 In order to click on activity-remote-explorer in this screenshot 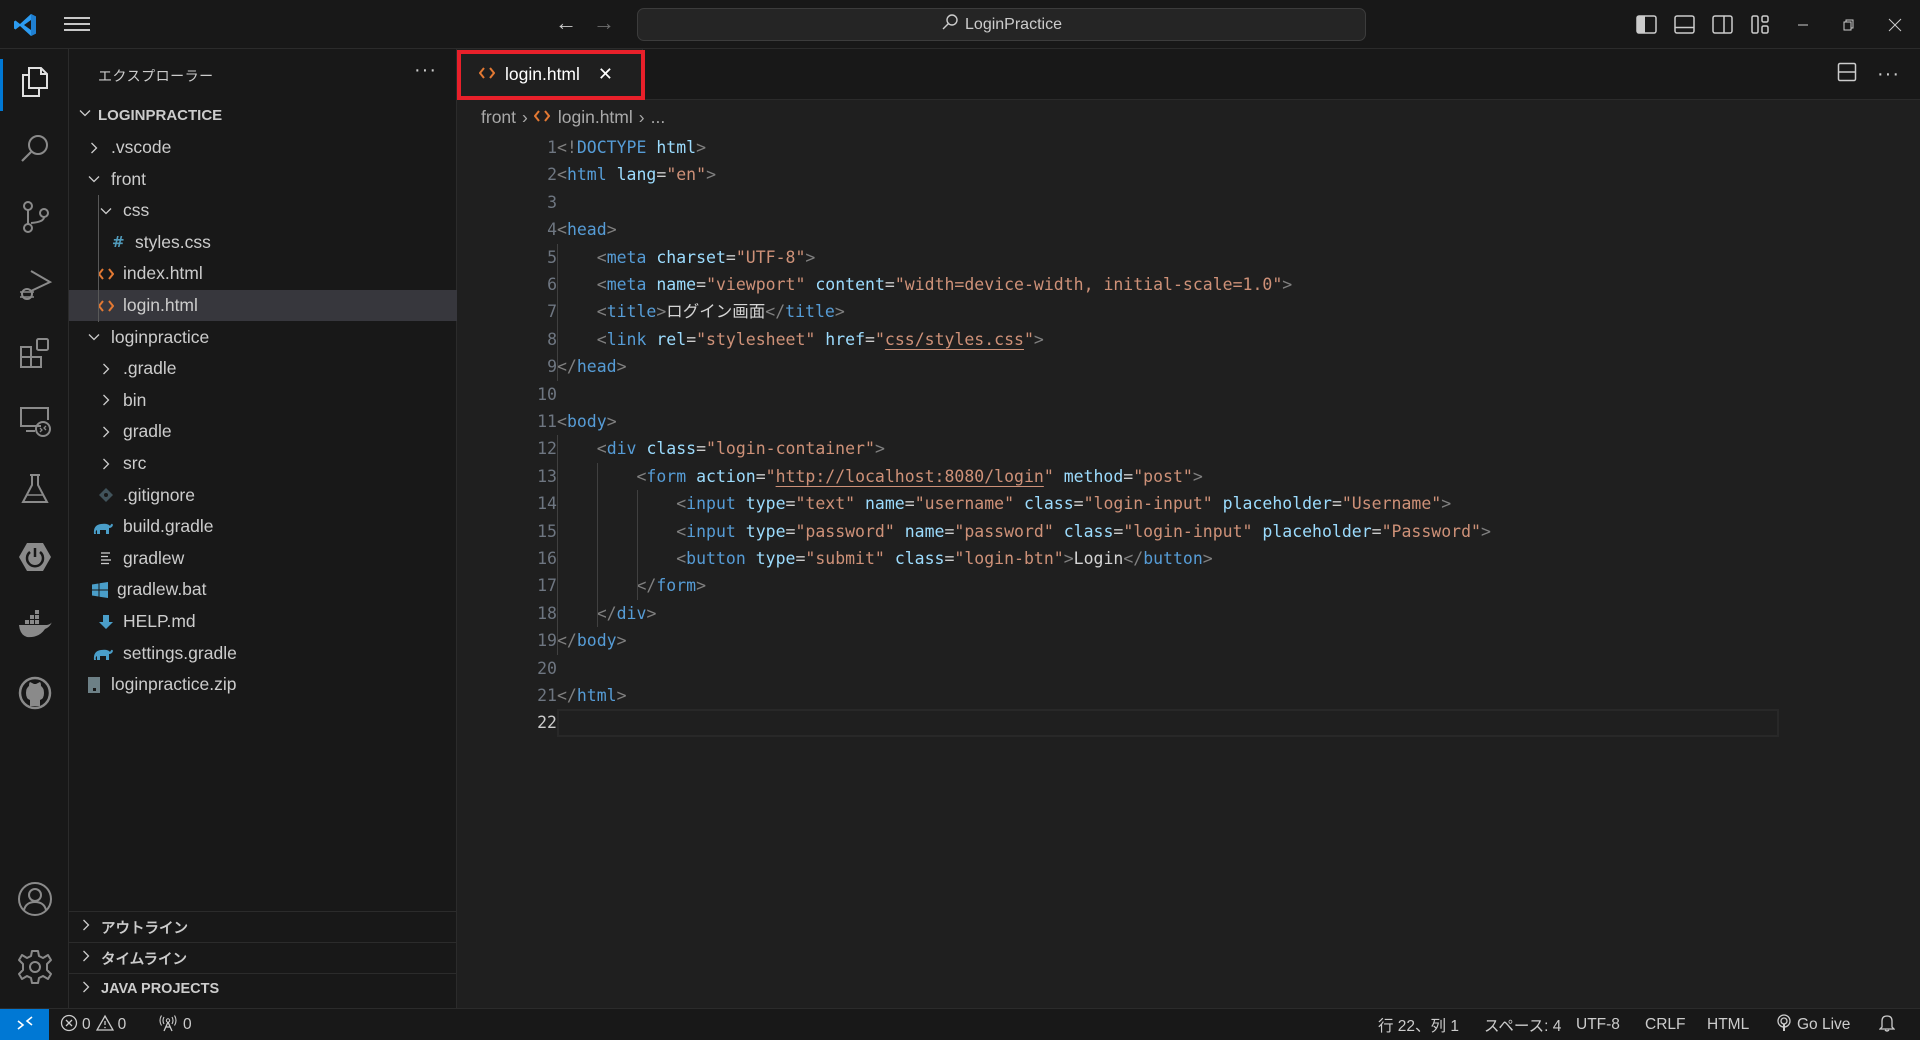, I will do `click(34, 423)`.